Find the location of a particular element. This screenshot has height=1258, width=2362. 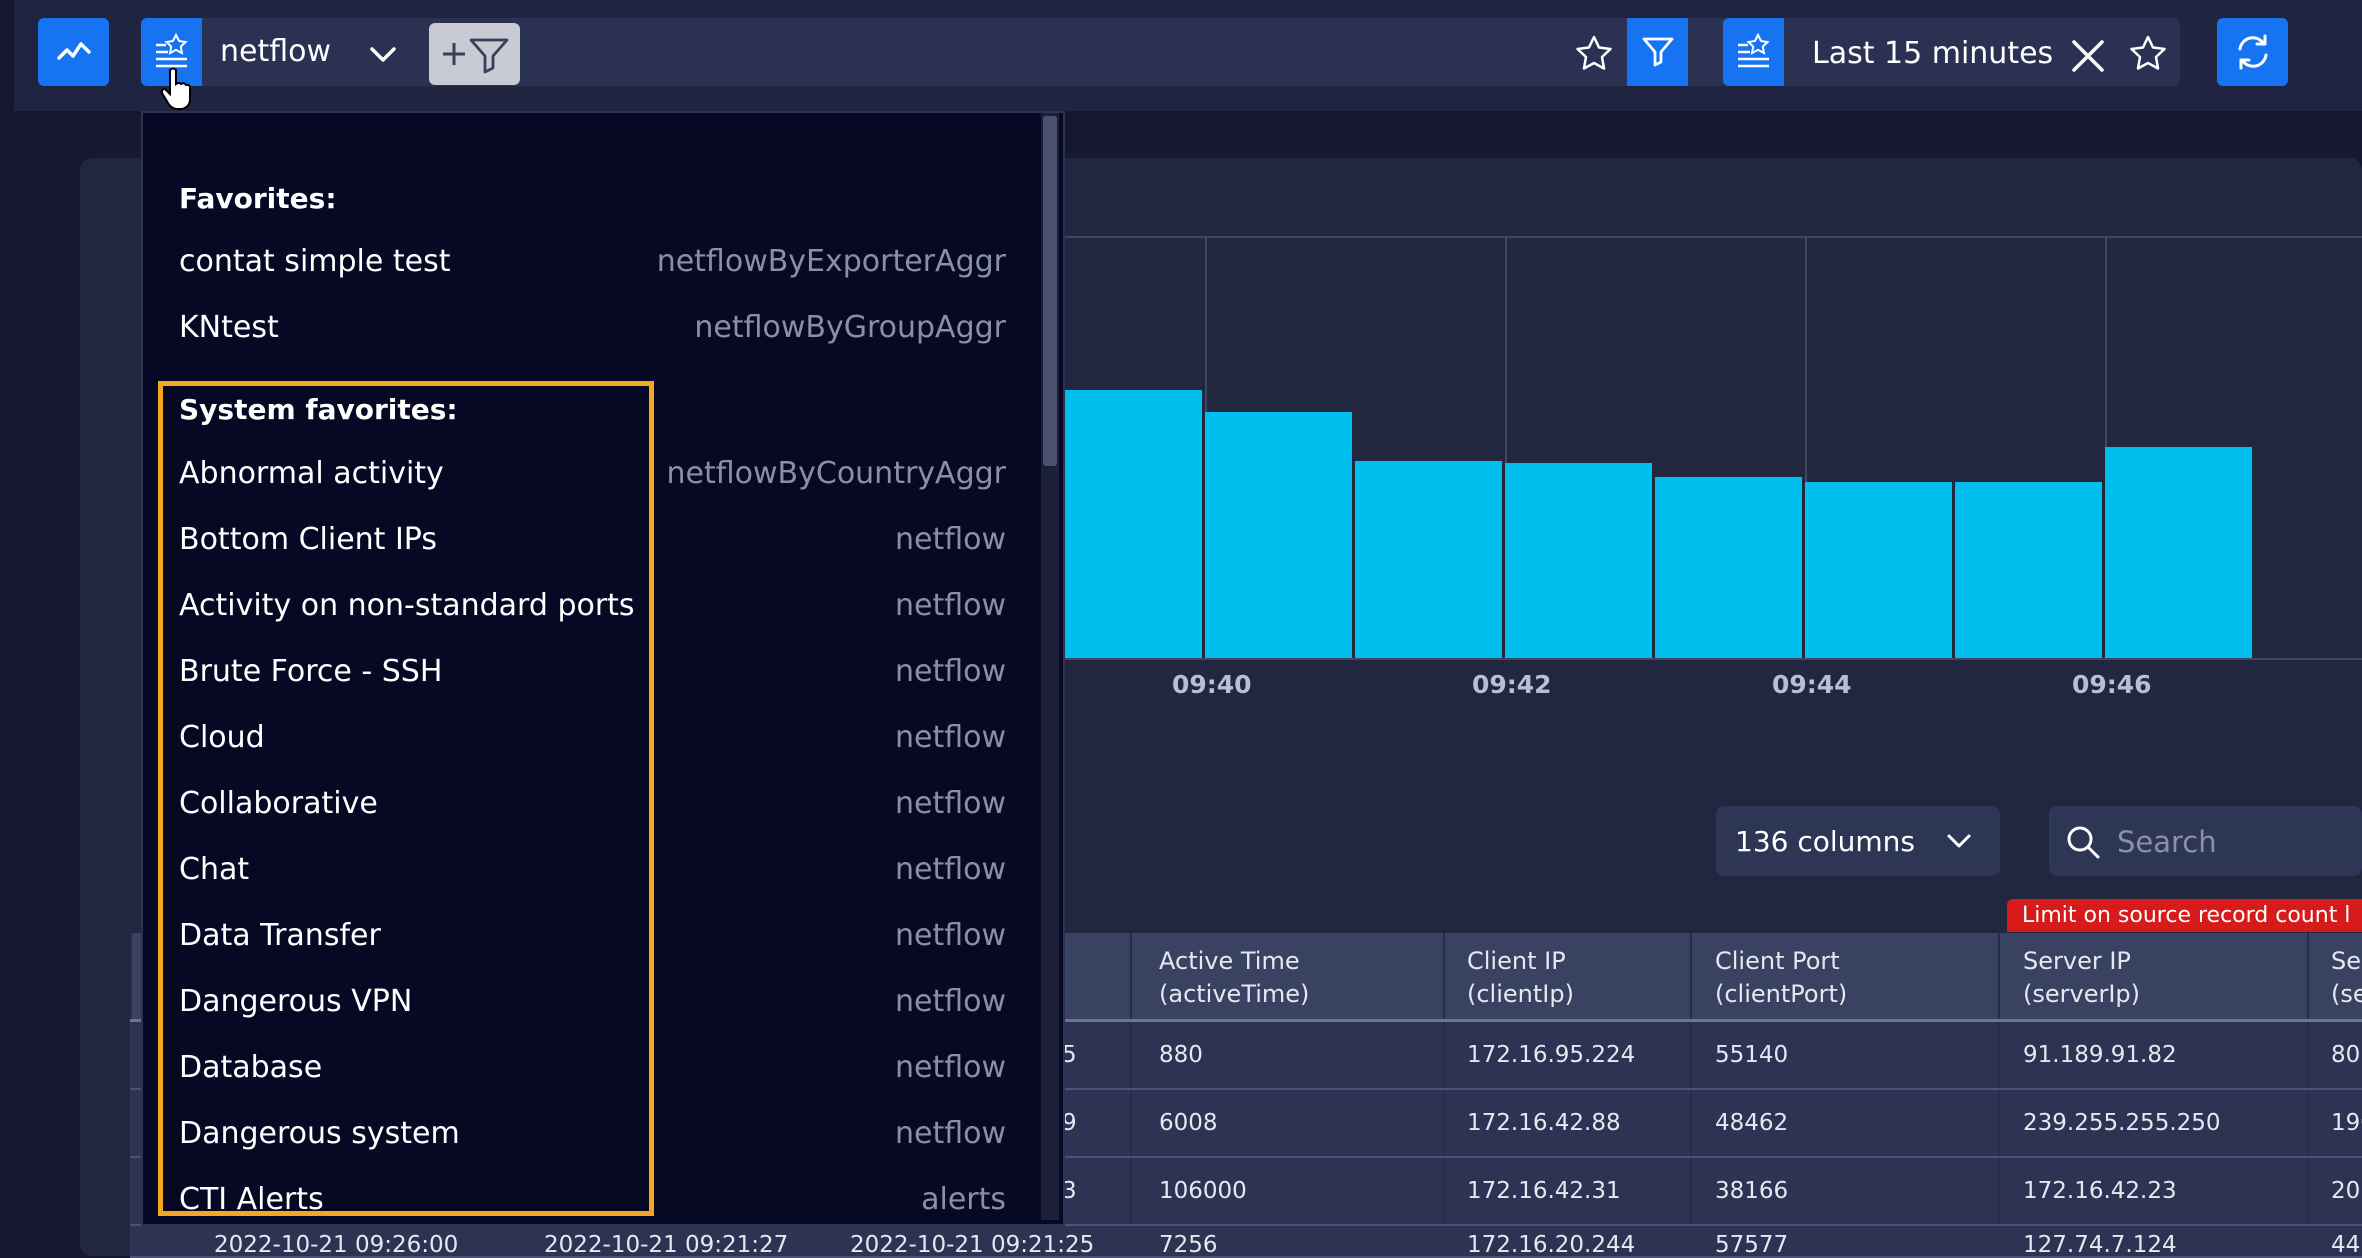

x-axis-tick-label: 09:42 is located at coordinates (1512, 684).